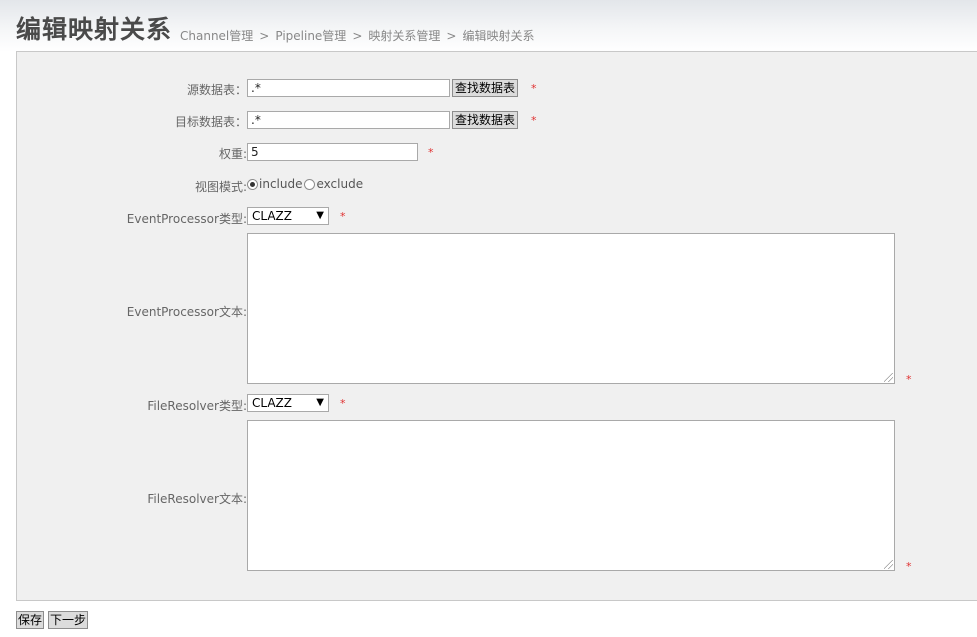 This screenshot has width=977, height=637. Describe the element at coordinates (210, 122) in the screenshot. I see `target-table-label: 目标数据表：` at that location.